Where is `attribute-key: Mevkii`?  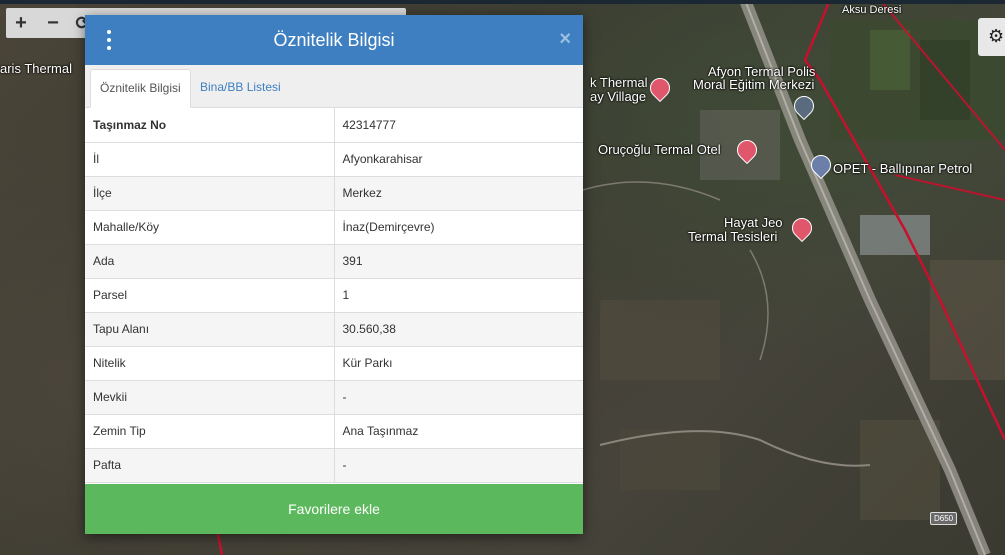
attribute-key: Mevkii is located at coordinates (210, 397).